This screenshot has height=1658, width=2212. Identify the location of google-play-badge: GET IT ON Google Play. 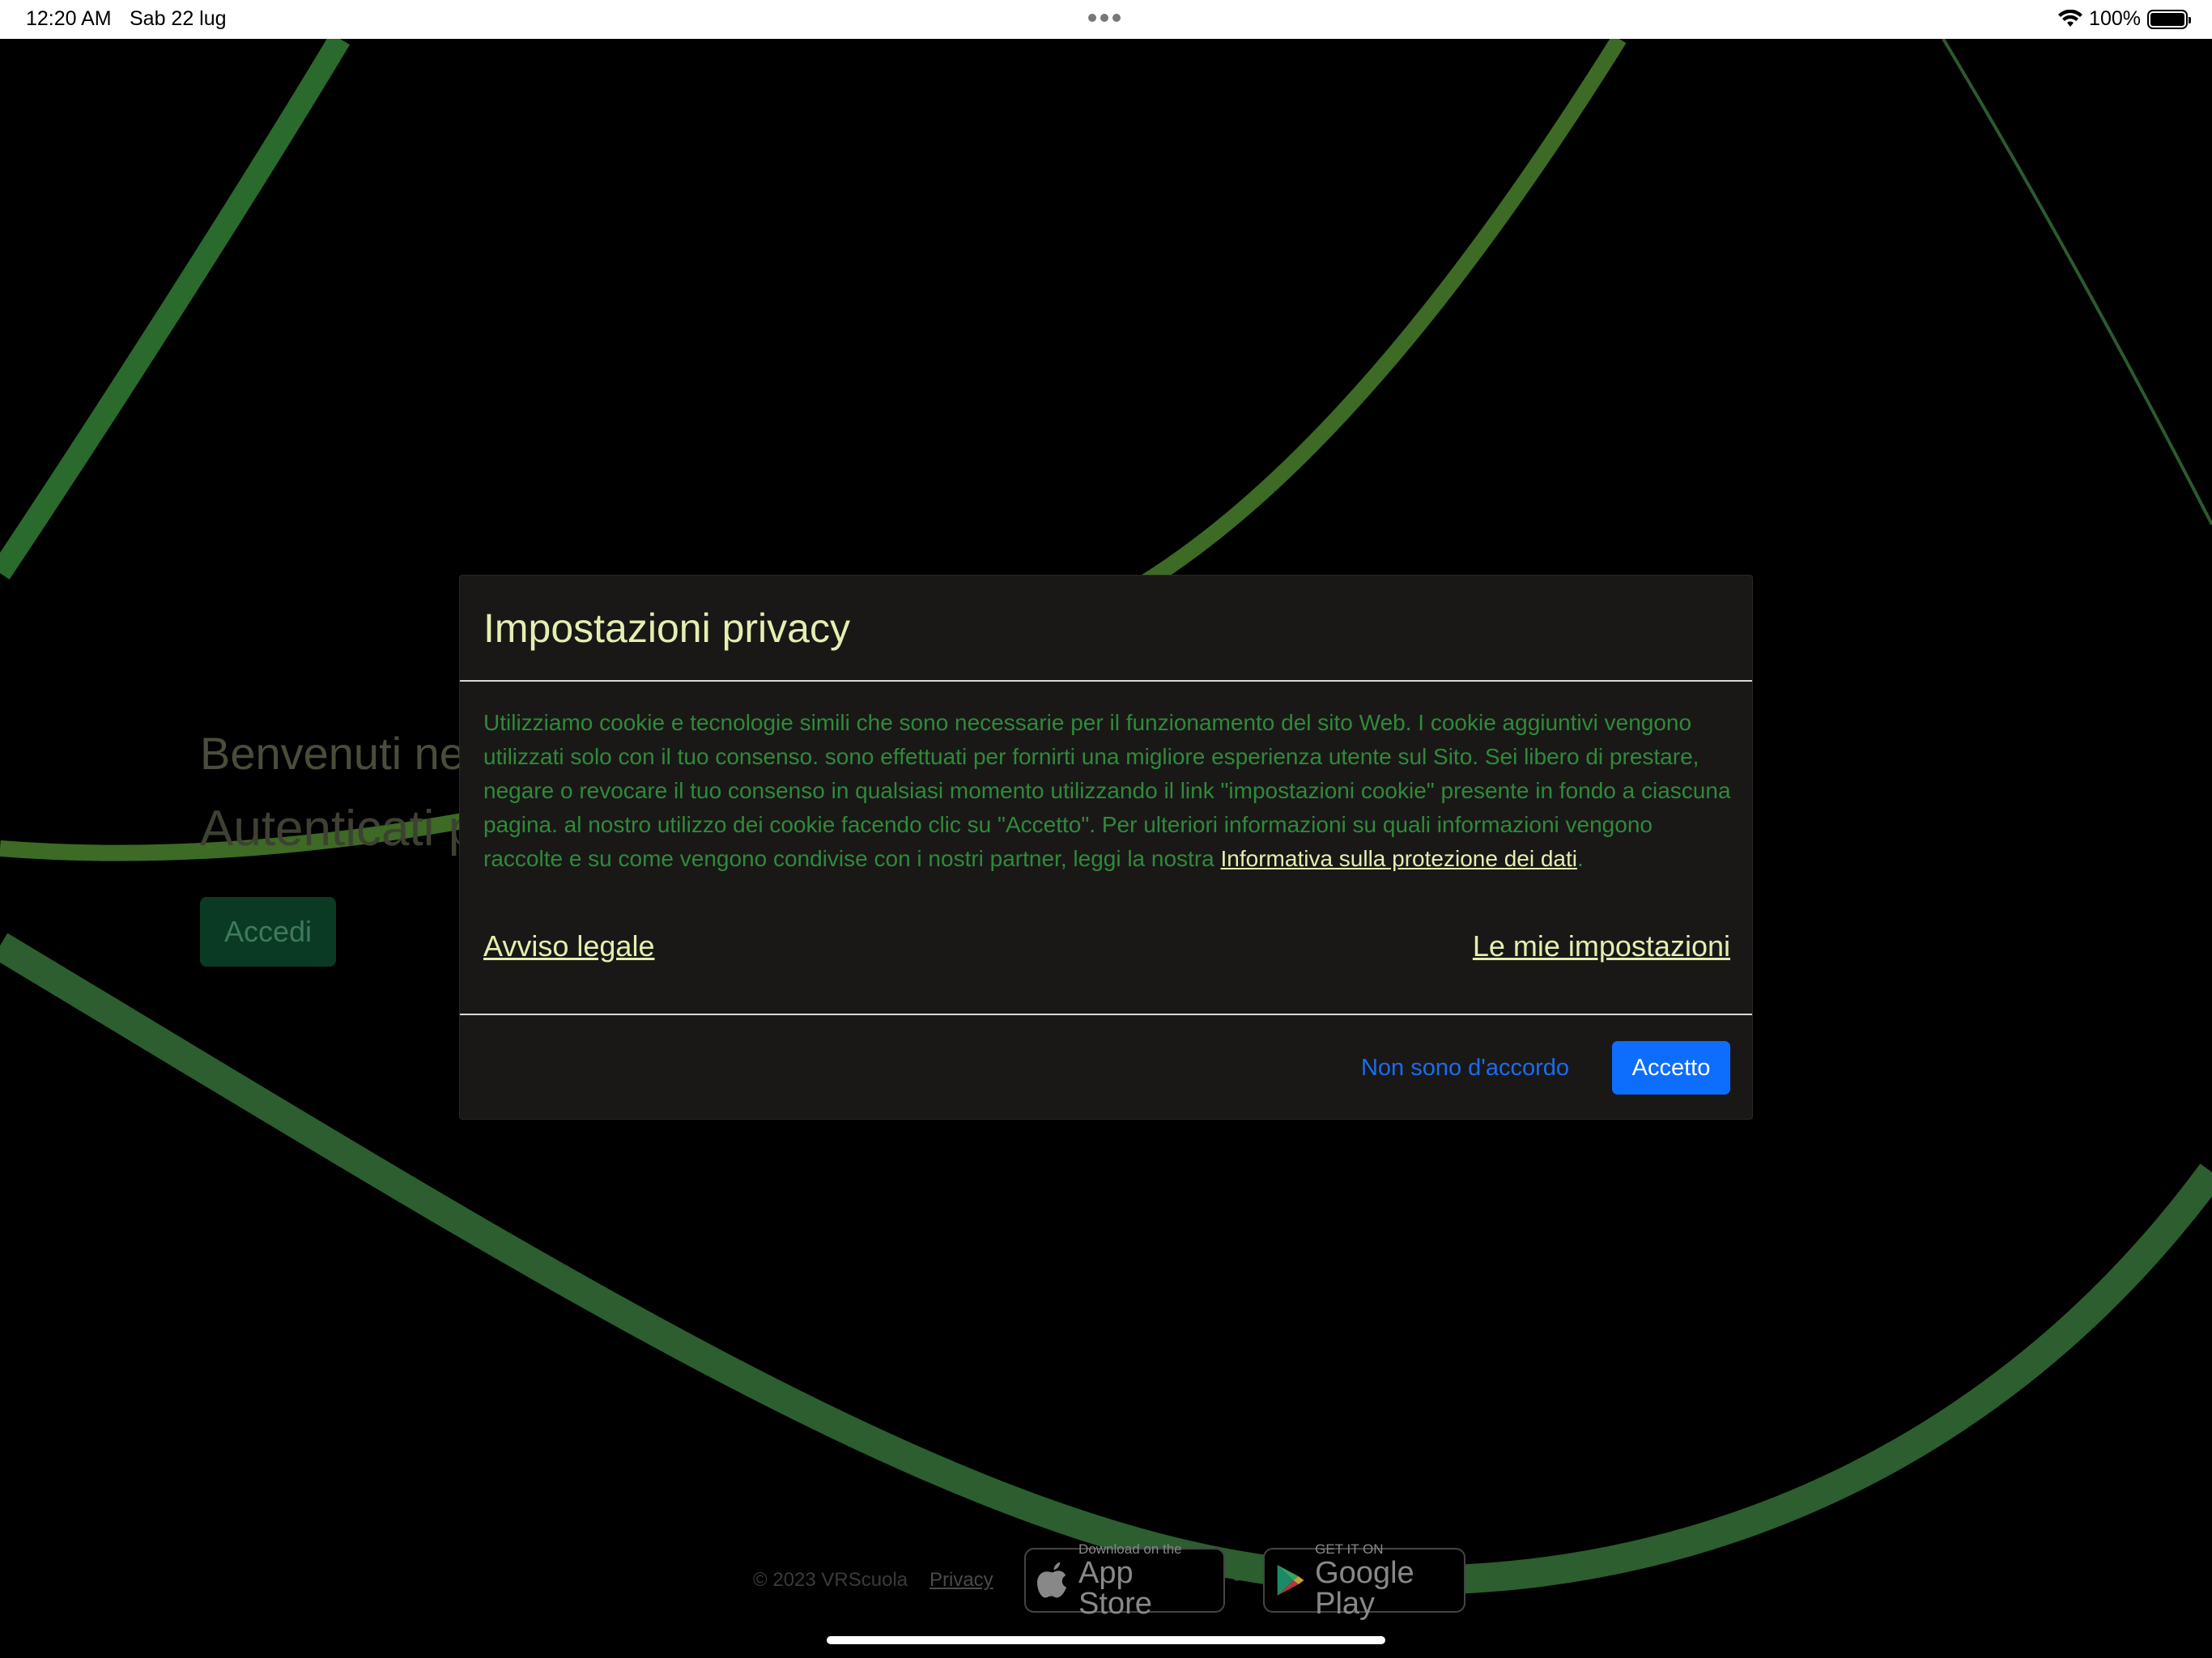
(1364, 1580).